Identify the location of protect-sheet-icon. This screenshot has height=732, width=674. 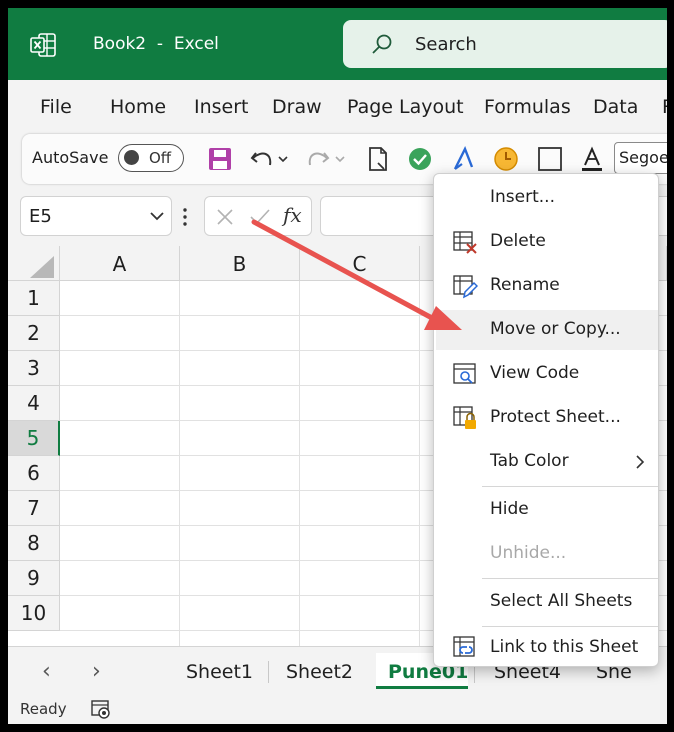
(464, 417).